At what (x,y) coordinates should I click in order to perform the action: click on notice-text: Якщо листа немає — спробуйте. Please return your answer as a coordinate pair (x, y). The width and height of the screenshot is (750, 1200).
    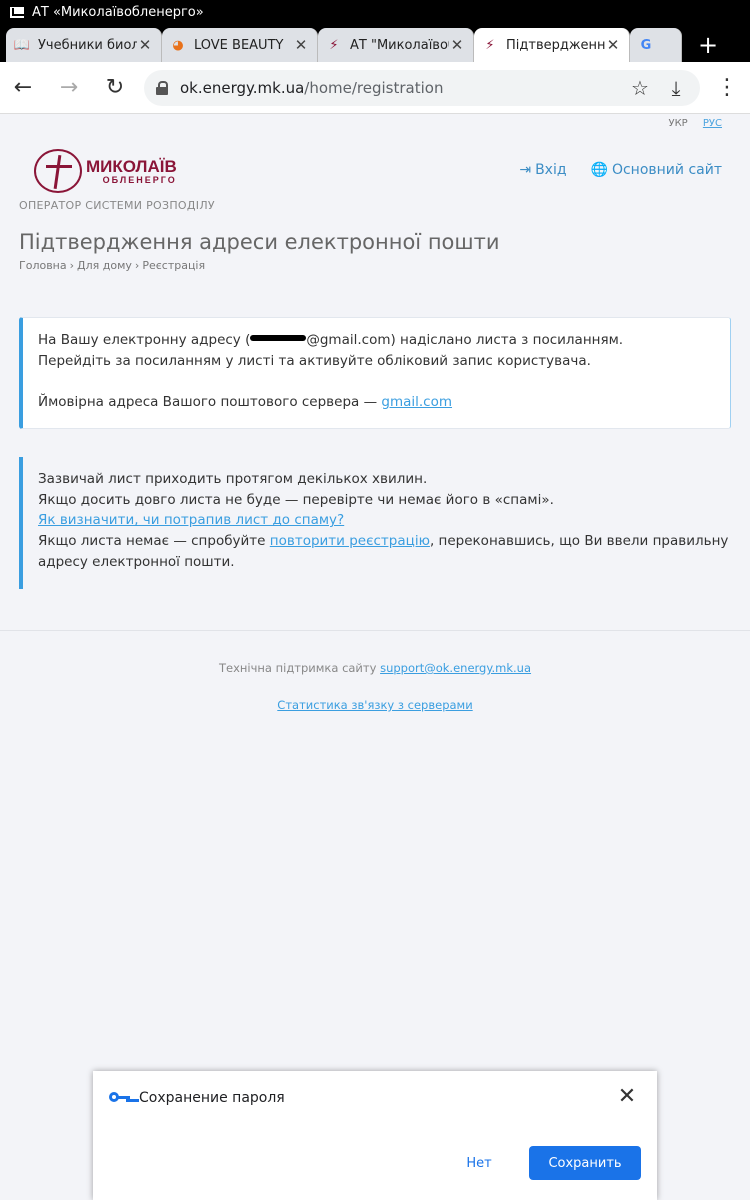
    Looking at the image, I should click on (152, 541).